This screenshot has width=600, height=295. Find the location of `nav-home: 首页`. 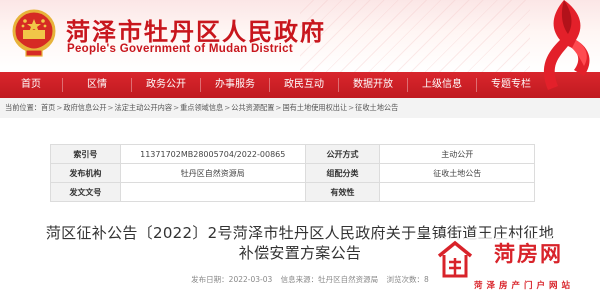

nav-home: 首页 is located at coordinates (31, 85).